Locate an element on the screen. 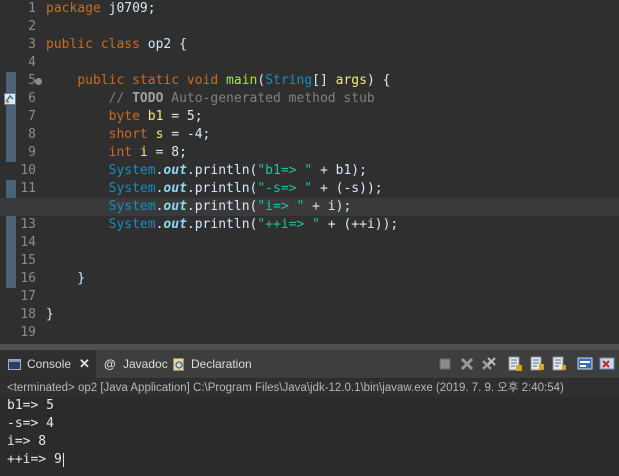  code-token: args is located at coordinates (351, 80).